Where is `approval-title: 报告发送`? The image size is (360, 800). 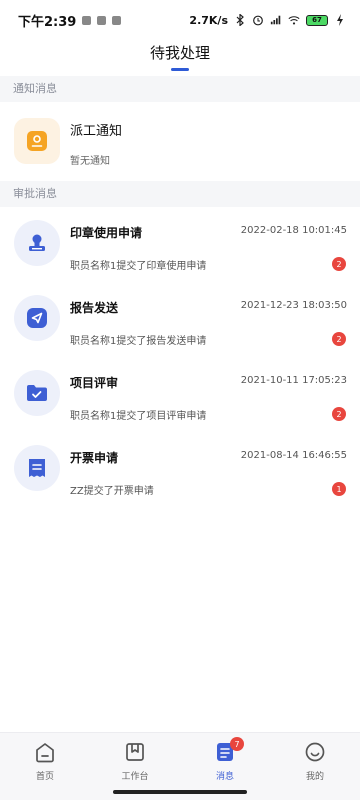 approval-title: 报告发送 is located at coordinates (94, 308).